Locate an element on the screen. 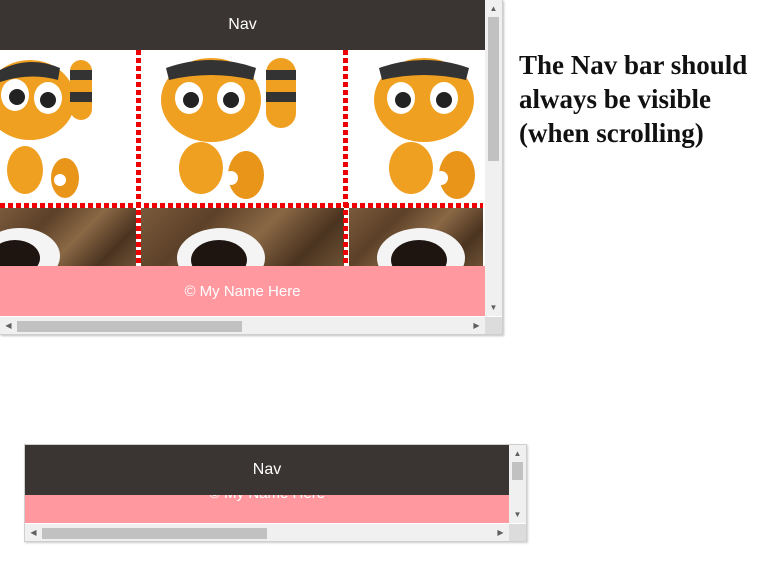  footer: © My Name Here is located at coordinates (242, 291).